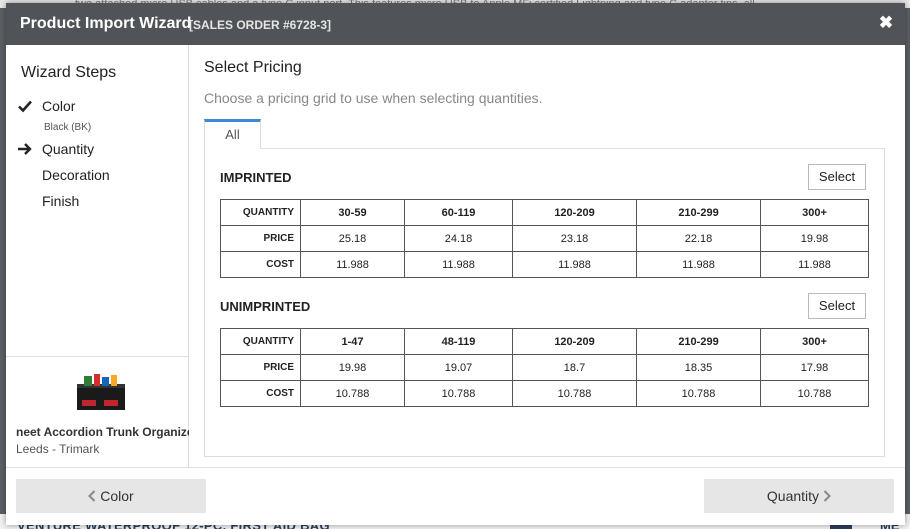 This screenshot has height=529, width=910. What do you see at coordinates (25, 106) in the screenshot?
I see `checkmark-icon` at bounding box center [25, 106].